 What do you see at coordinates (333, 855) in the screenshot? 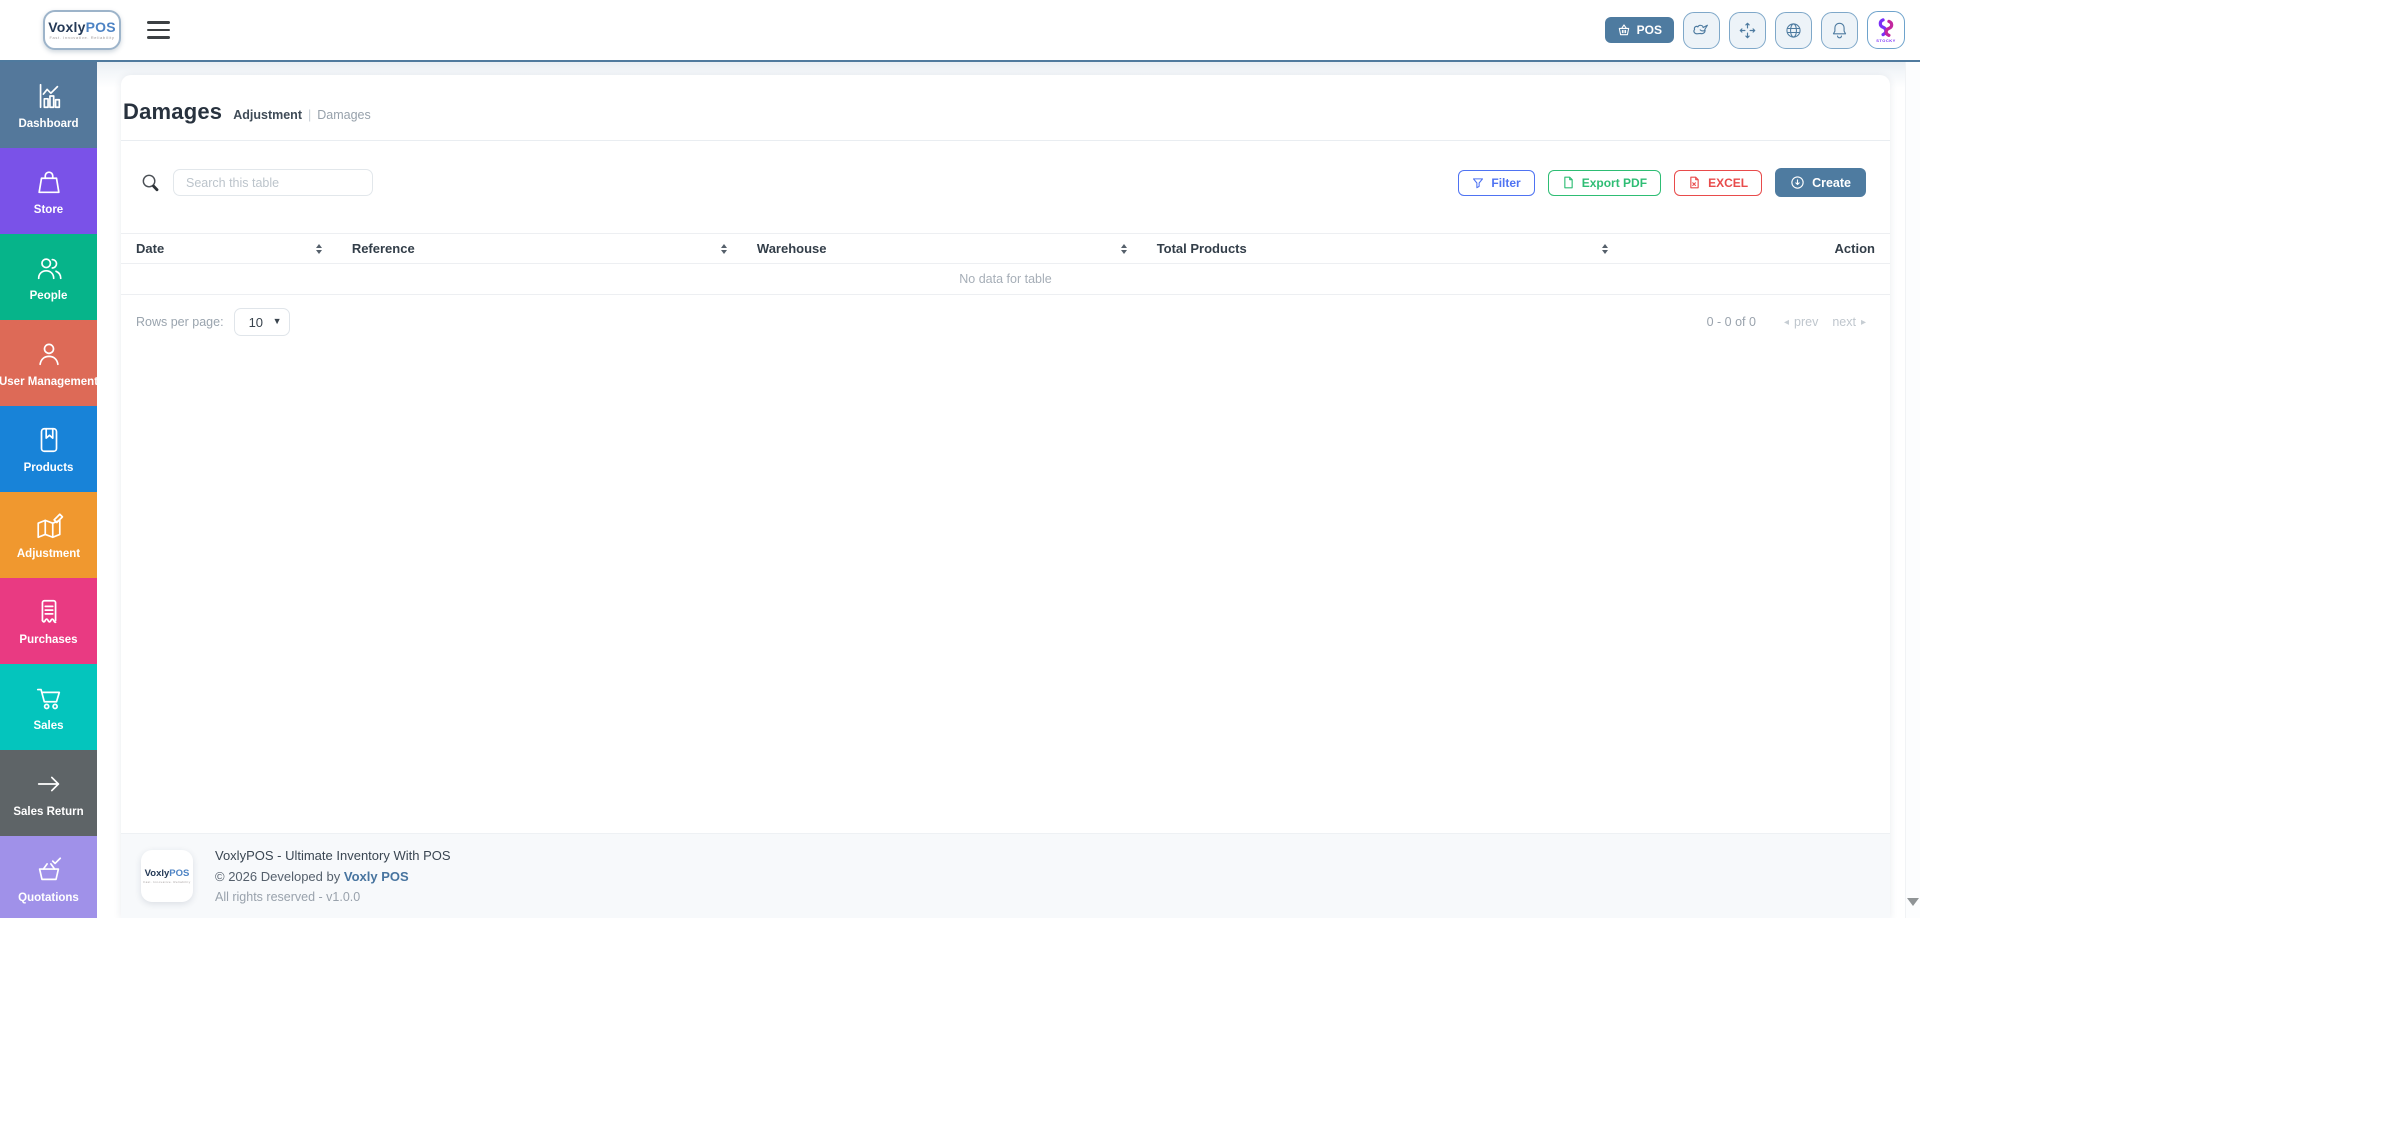
I see `footer-app-line: VoxlyPOS - Ultimate Inventory With POS` at bounding box center [333, 855].